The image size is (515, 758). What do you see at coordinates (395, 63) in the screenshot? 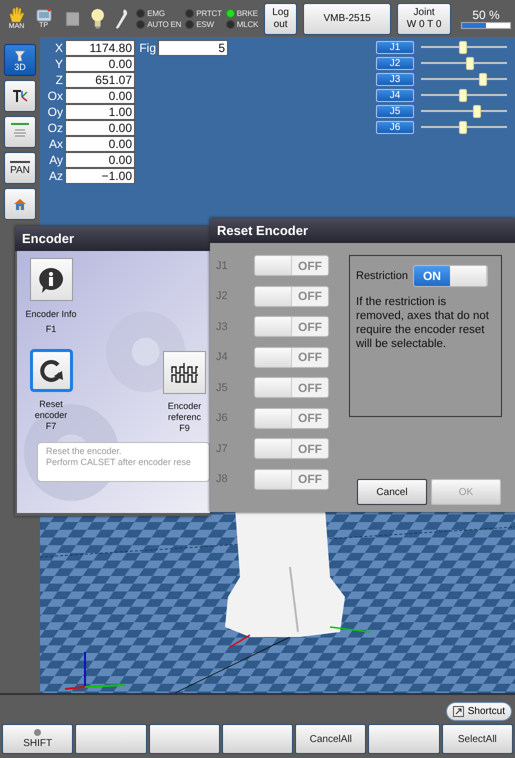
I see `joint-button: J2` at bounding box center [395, 63].